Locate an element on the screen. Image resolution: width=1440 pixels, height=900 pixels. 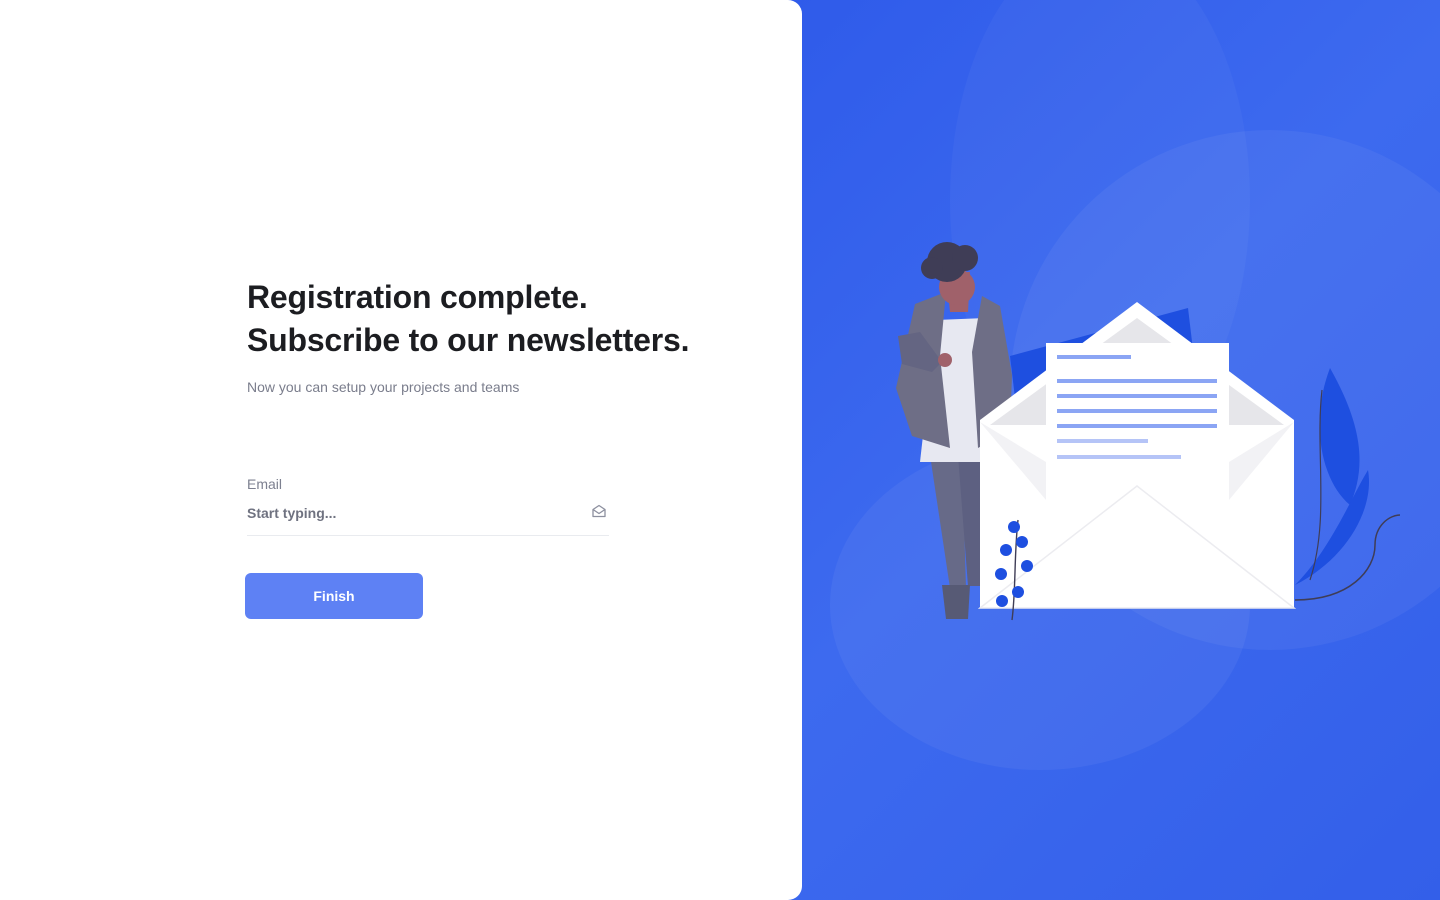
leaf-plant-icon is located at coordinates (1347, 484).